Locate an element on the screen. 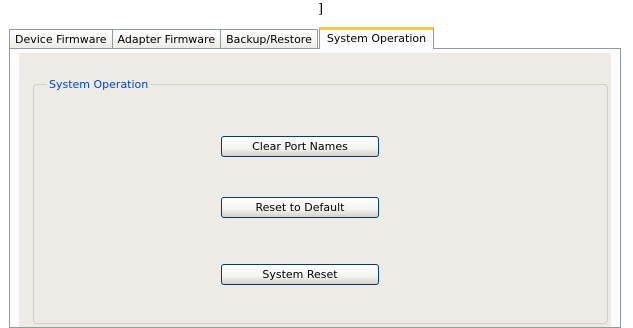 The image size is (633, 328). tab-backup-restore: Backup/Restore is located at coordinates (269, 39).